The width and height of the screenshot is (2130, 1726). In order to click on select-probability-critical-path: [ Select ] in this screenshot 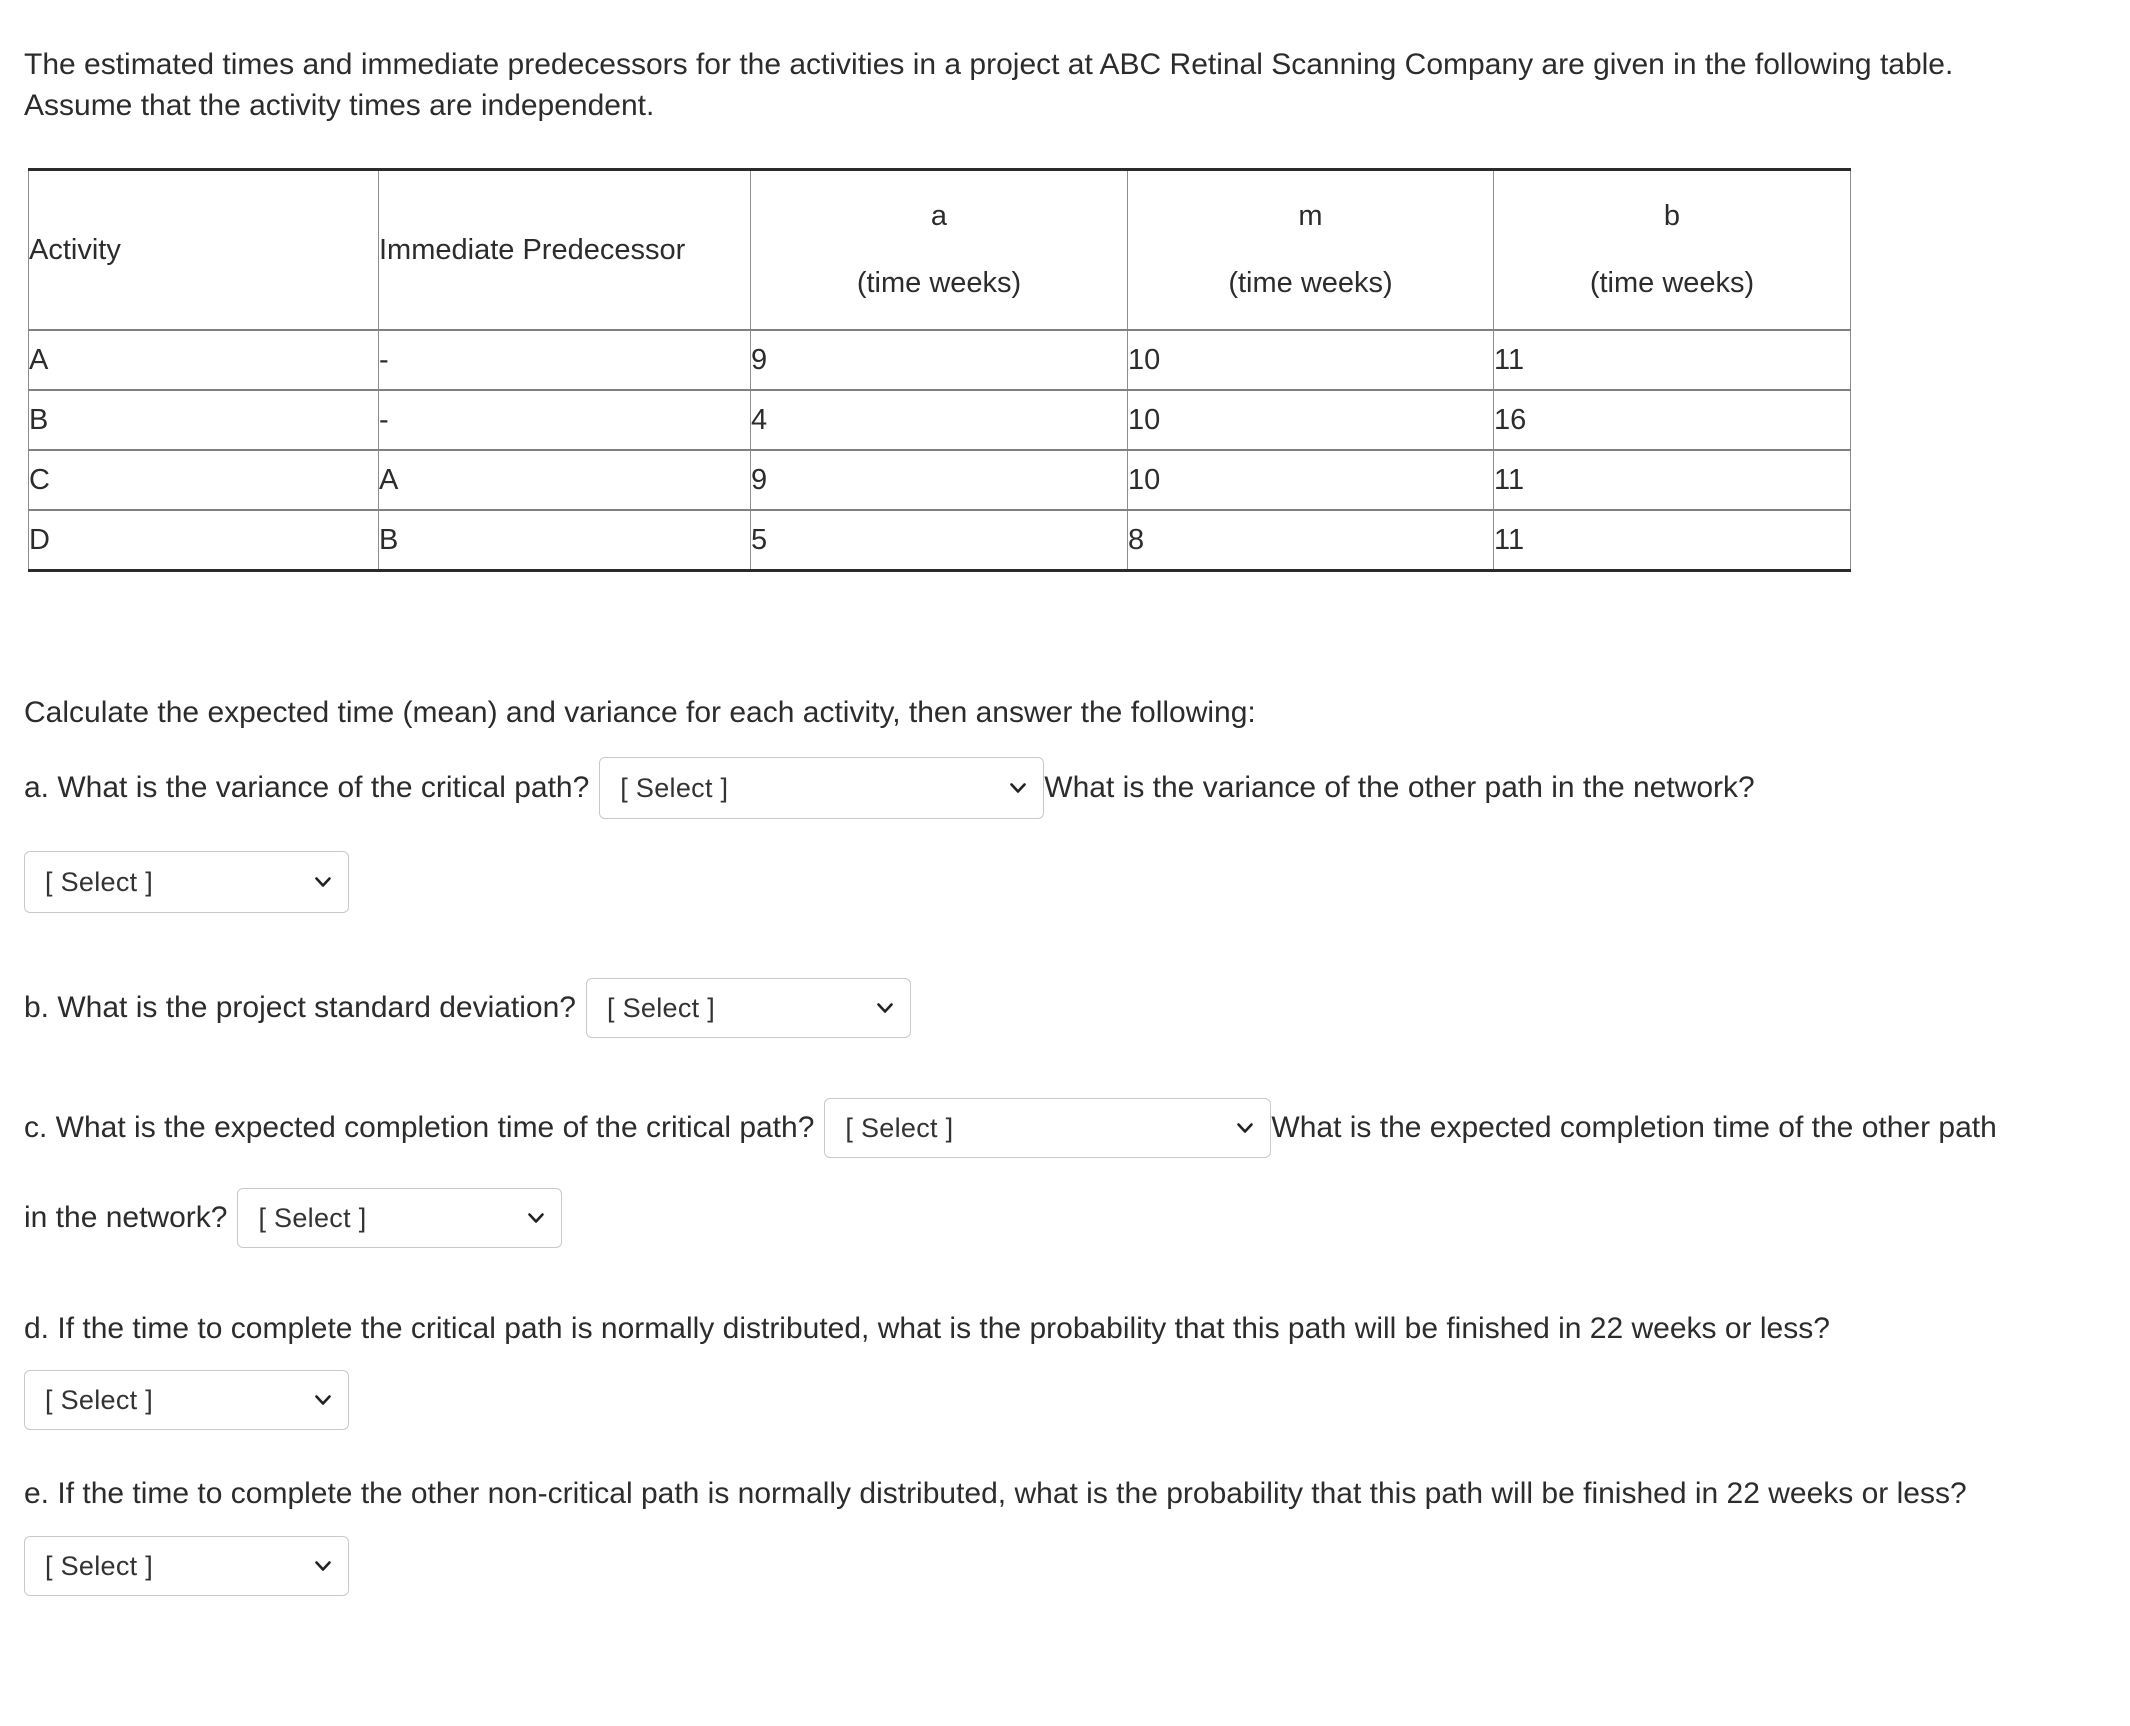, I will do `click(186, 1400)`.